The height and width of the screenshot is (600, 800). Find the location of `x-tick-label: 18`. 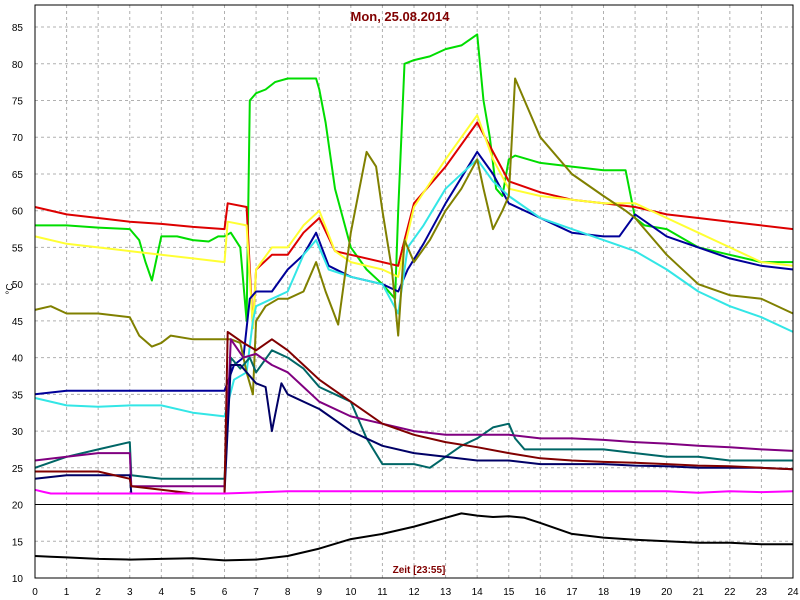

x-tick-label: 18 is located at coordinates (604, 592).